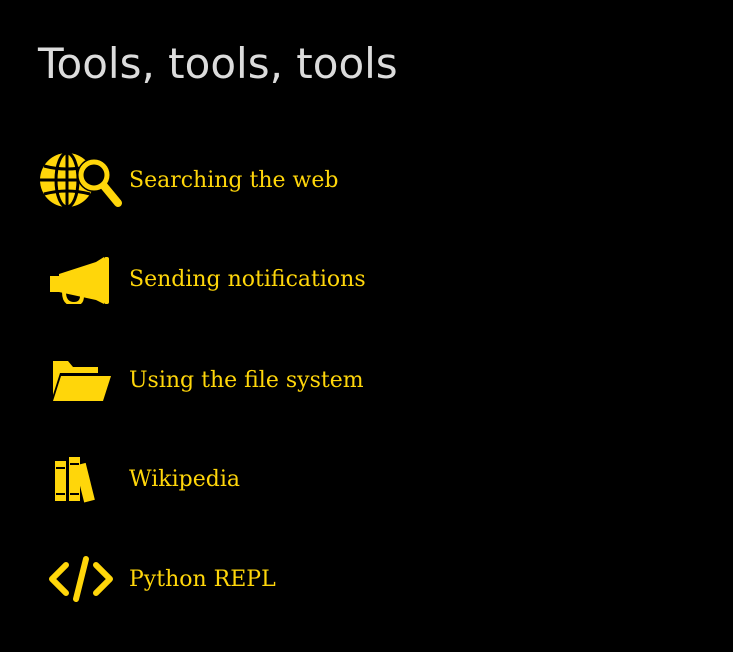 The image size is (733, 652). What do you see at coordinates (80, 479) in the screenshot?
I see `books-icon` at bounding box center [80, 479].